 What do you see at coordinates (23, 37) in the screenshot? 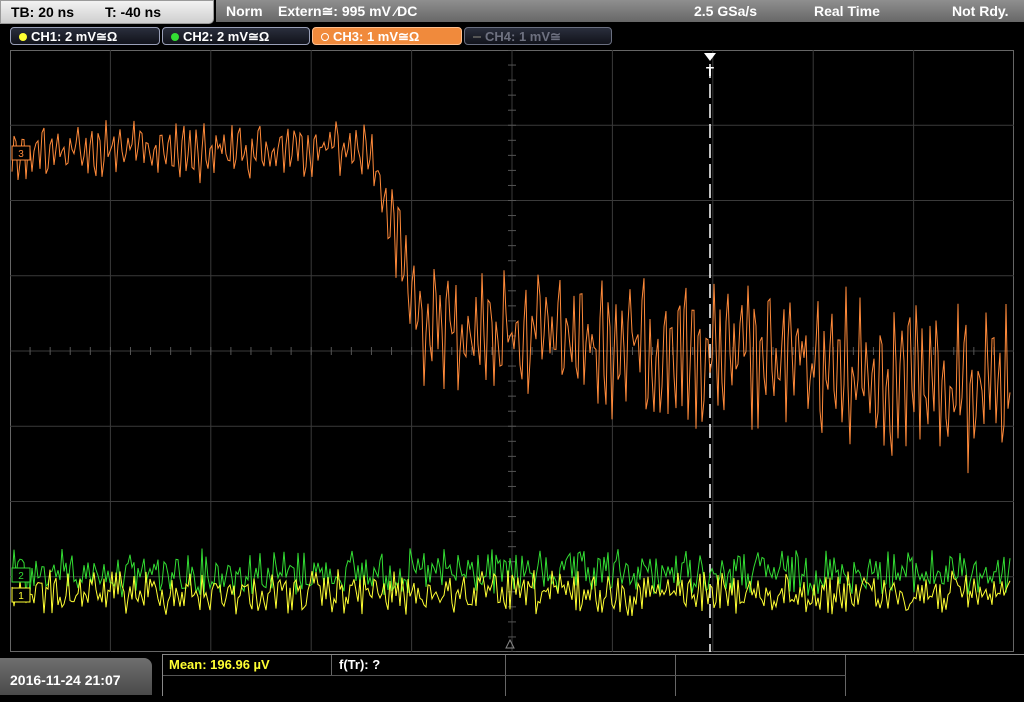
I see `channel-1-dot-icon` at bounding box center [23, 37].